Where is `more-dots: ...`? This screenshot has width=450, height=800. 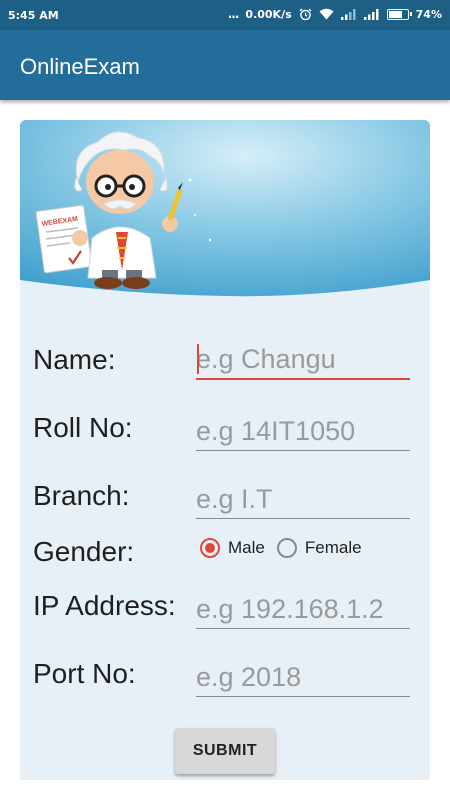 more-dots: ... is located at coordinates (233, 14).